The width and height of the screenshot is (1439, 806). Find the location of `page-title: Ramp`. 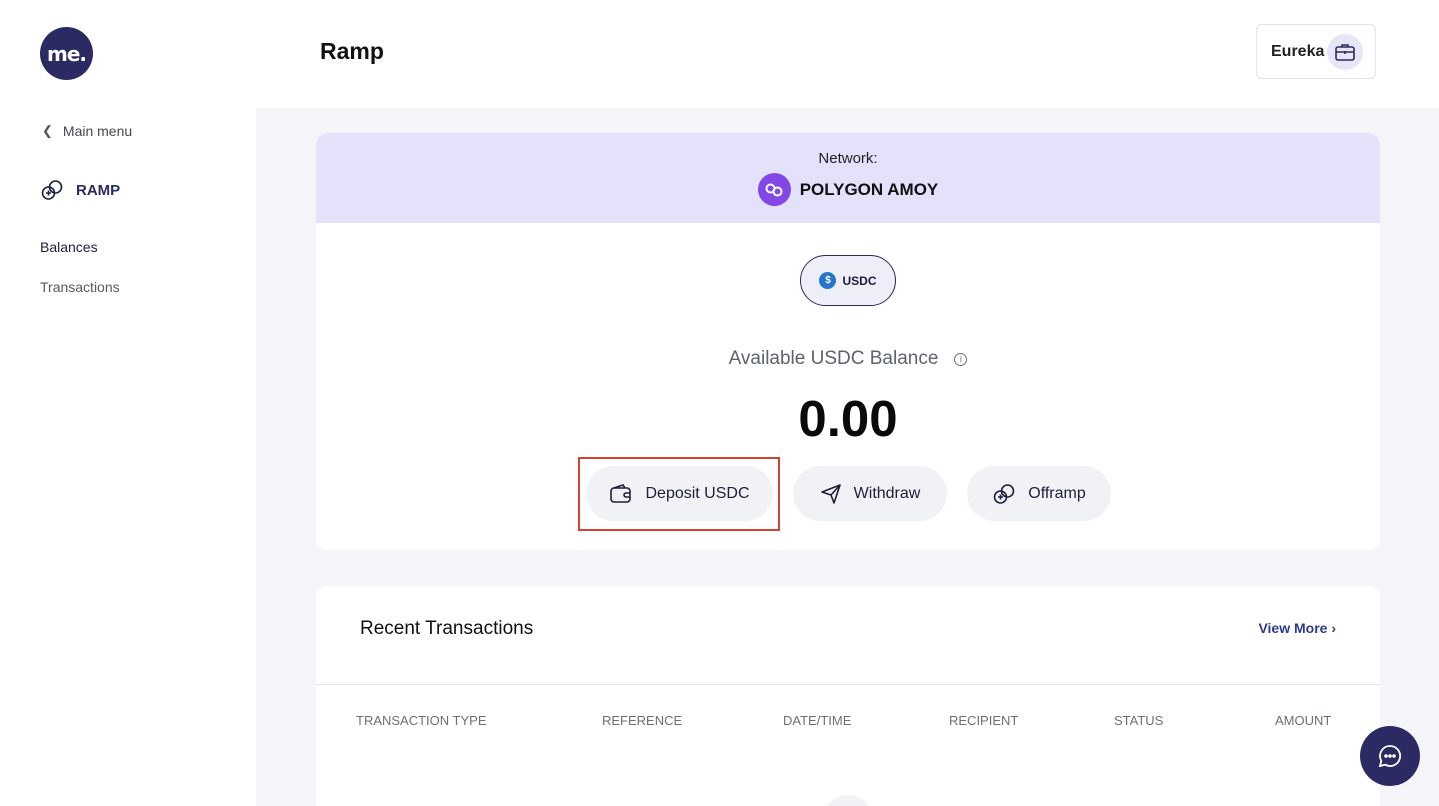

page-title: Ramp is located at coordinates (352, 51).